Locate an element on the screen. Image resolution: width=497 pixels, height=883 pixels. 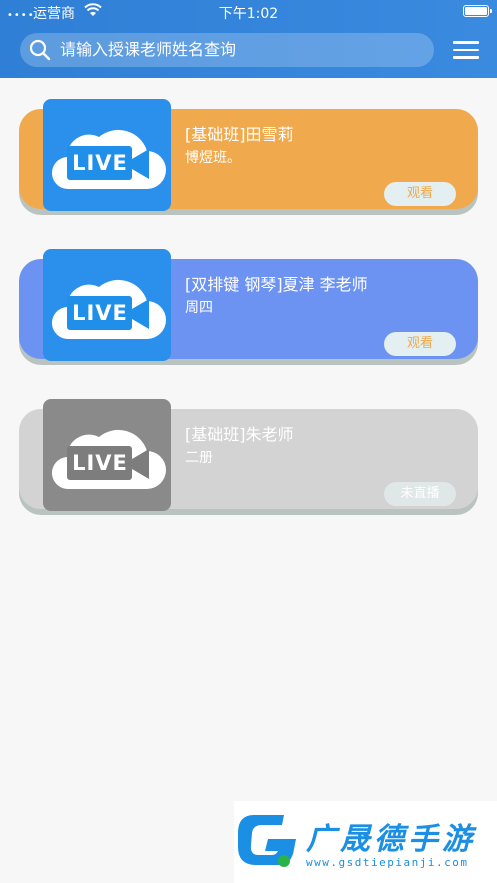
course-title: [基础班]朱老师 is located at coordinates (239, 434).